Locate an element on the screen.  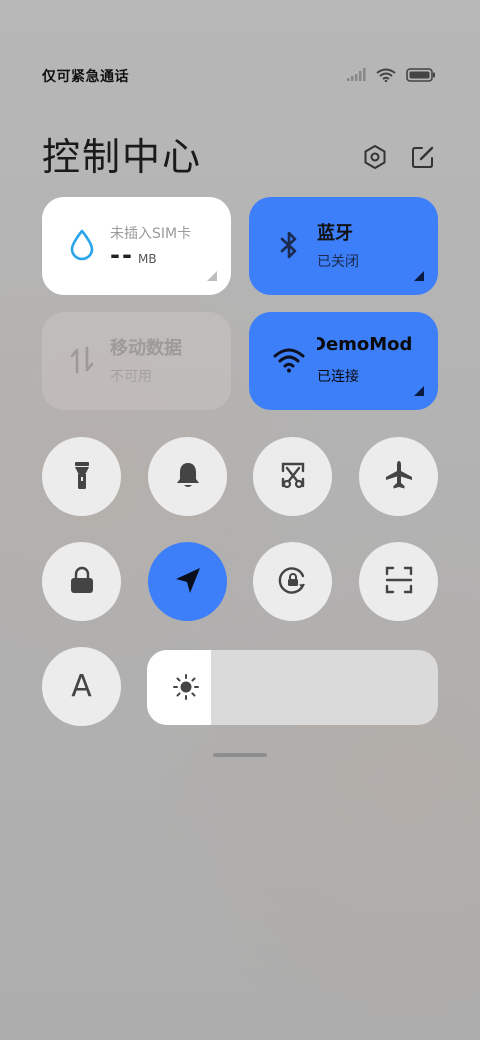
battery-icon is located at coordinates (421, 76).